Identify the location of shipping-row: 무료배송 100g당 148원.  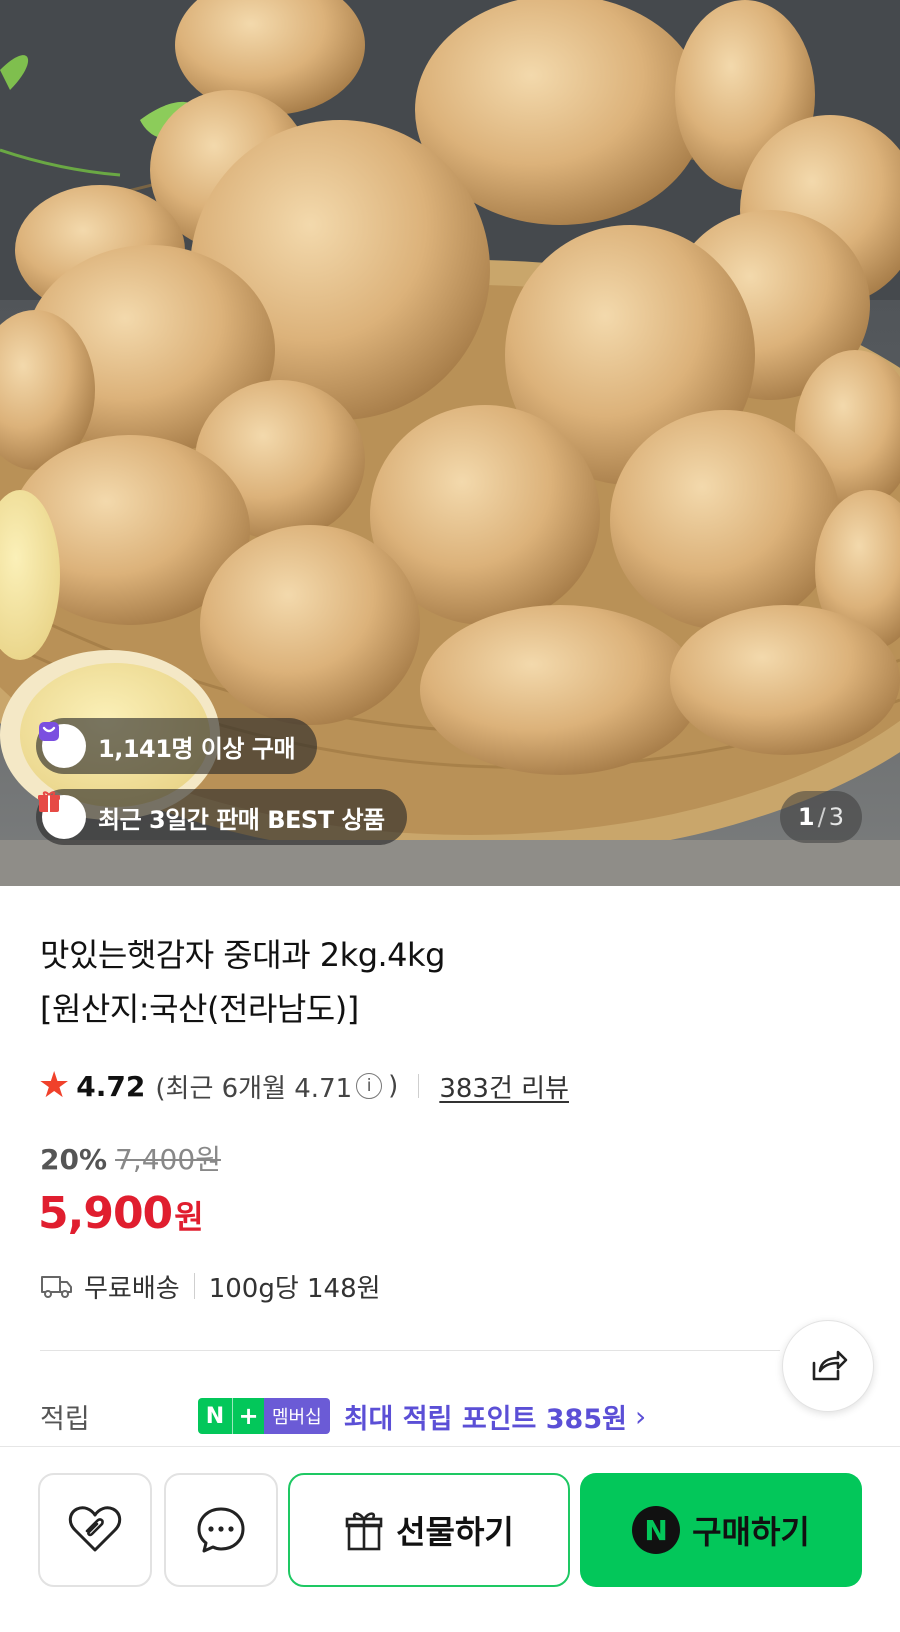
(210, 1286).